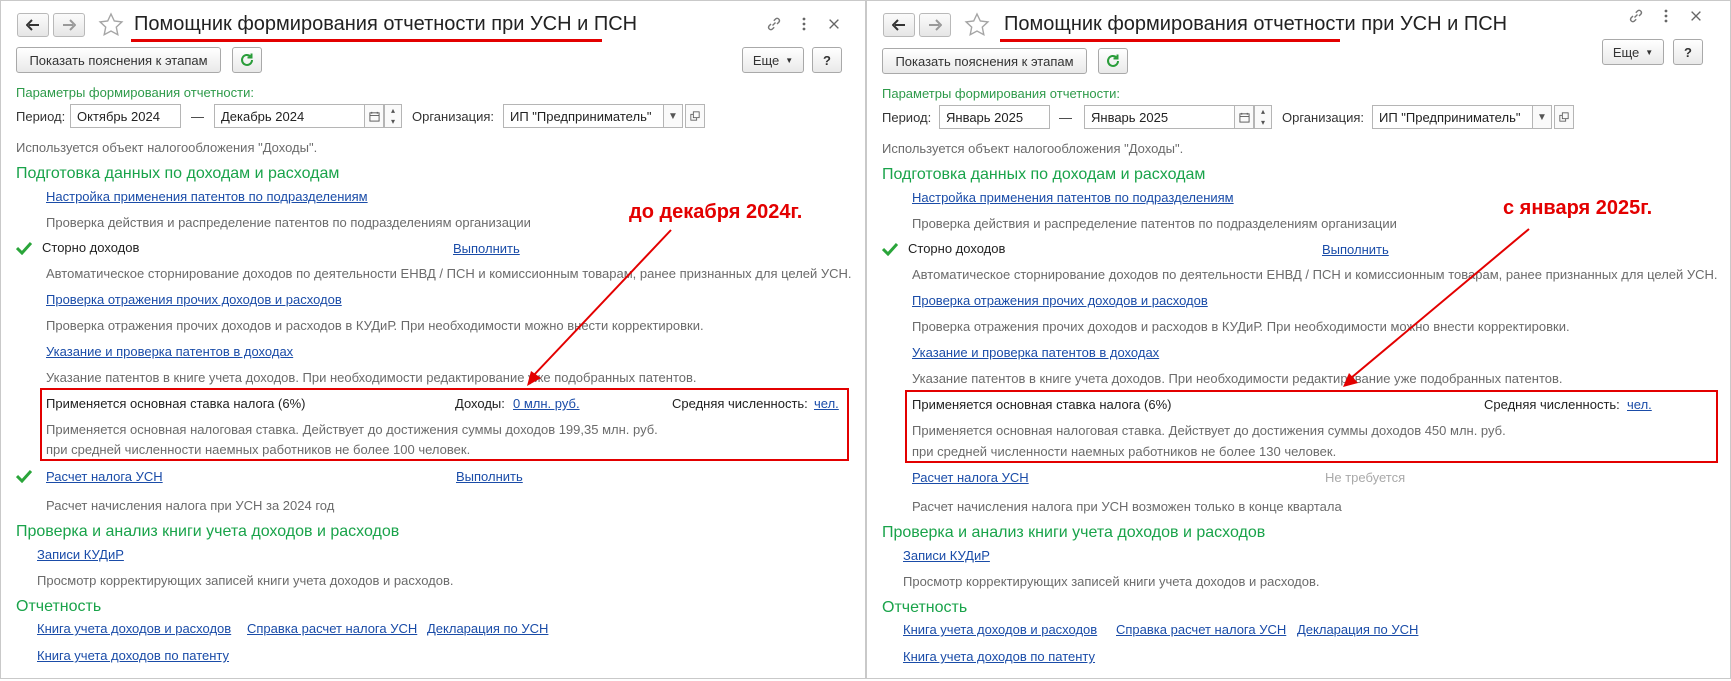 The height and width of the screenshot is (681, 1731). Describe the element at coordinates (489, 476) in the screenshot. I see `tax-calc-run-link: Выполнить` at that location.